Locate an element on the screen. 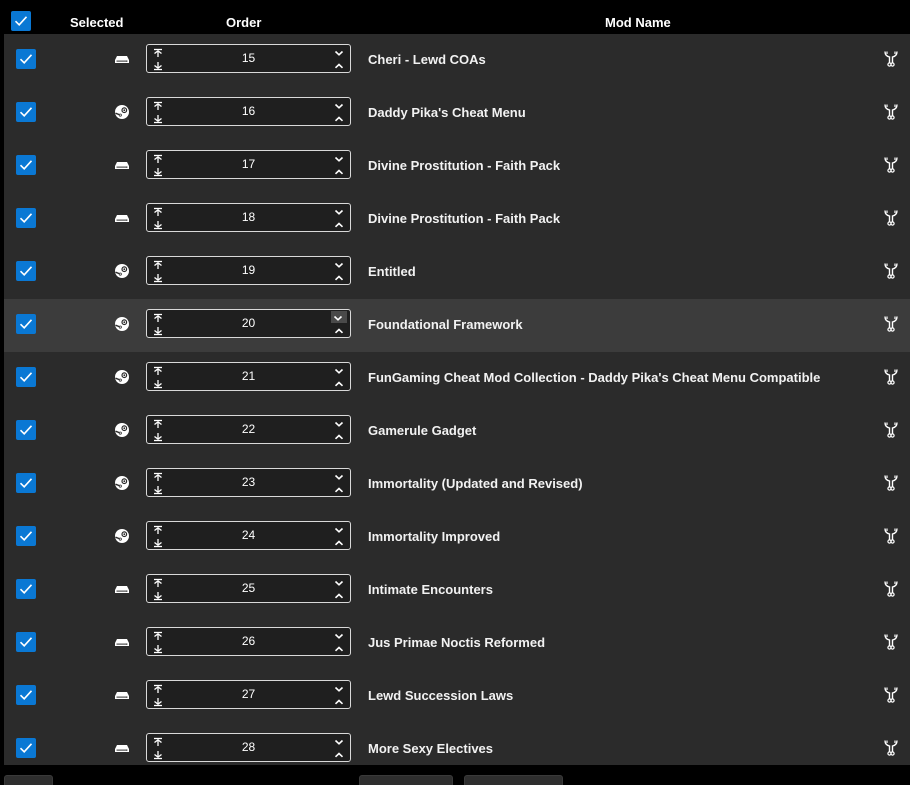 The image size is (910, 785). order-stepper: 19 is located at coordinates (248, 270).